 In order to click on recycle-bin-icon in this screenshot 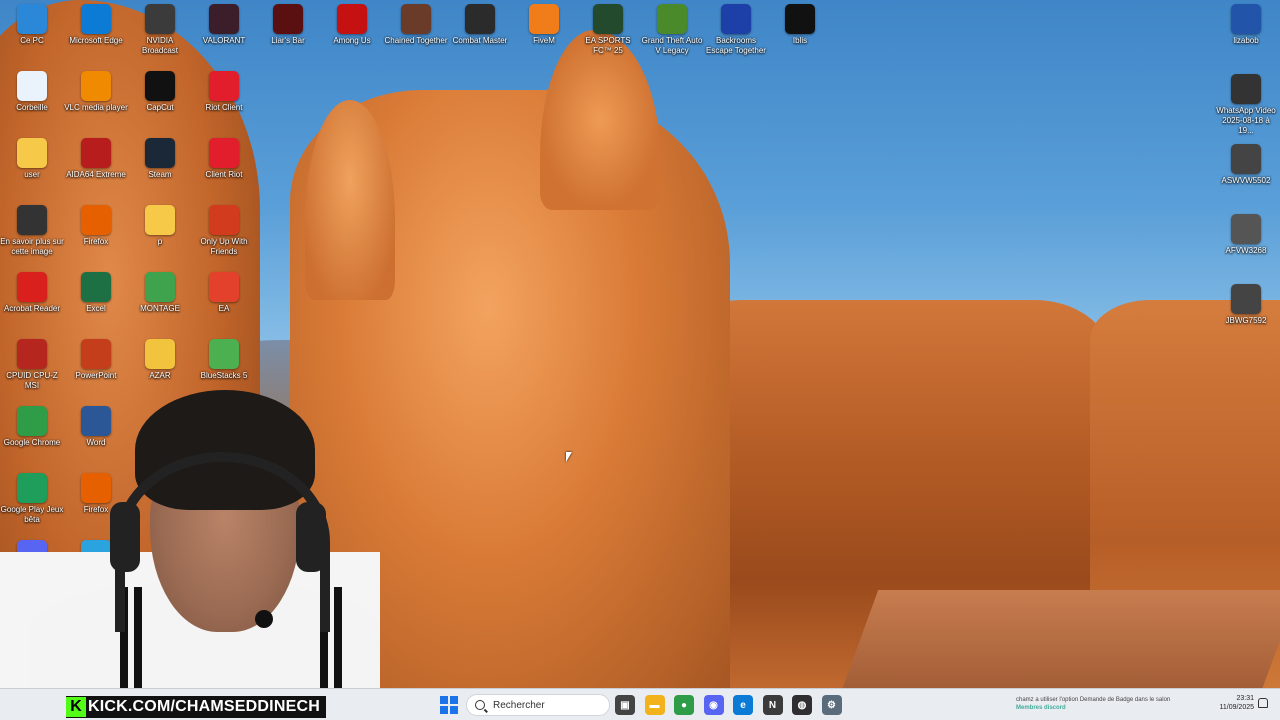, I will do `click(32, 86)`.